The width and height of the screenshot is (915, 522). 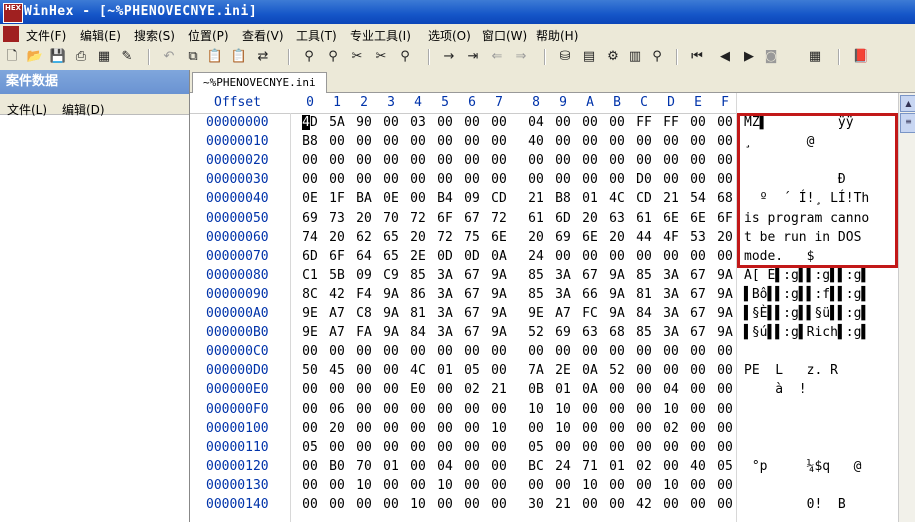 I want to click on hex-byte: 0D, so click(x=445, y=256).